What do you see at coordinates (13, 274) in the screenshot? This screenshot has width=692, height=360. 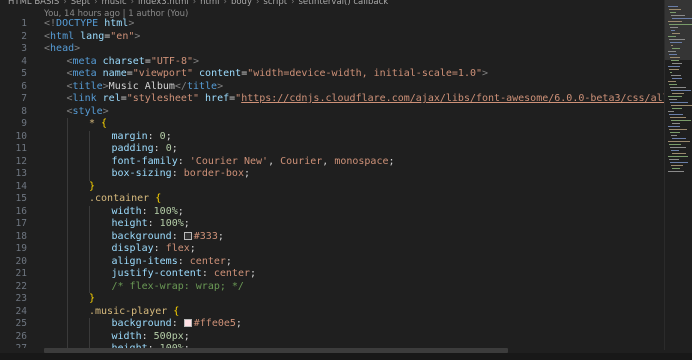 I see `line-number: 21` at bounding box center [13, 274].